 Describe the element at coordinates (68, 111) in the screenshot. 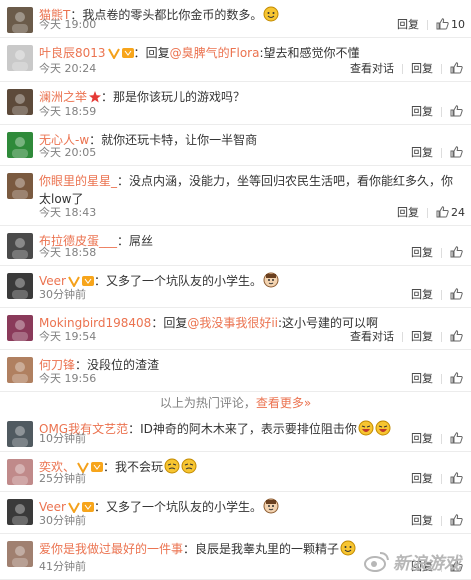

I see `comment-time: 今天 18:59` at that location.